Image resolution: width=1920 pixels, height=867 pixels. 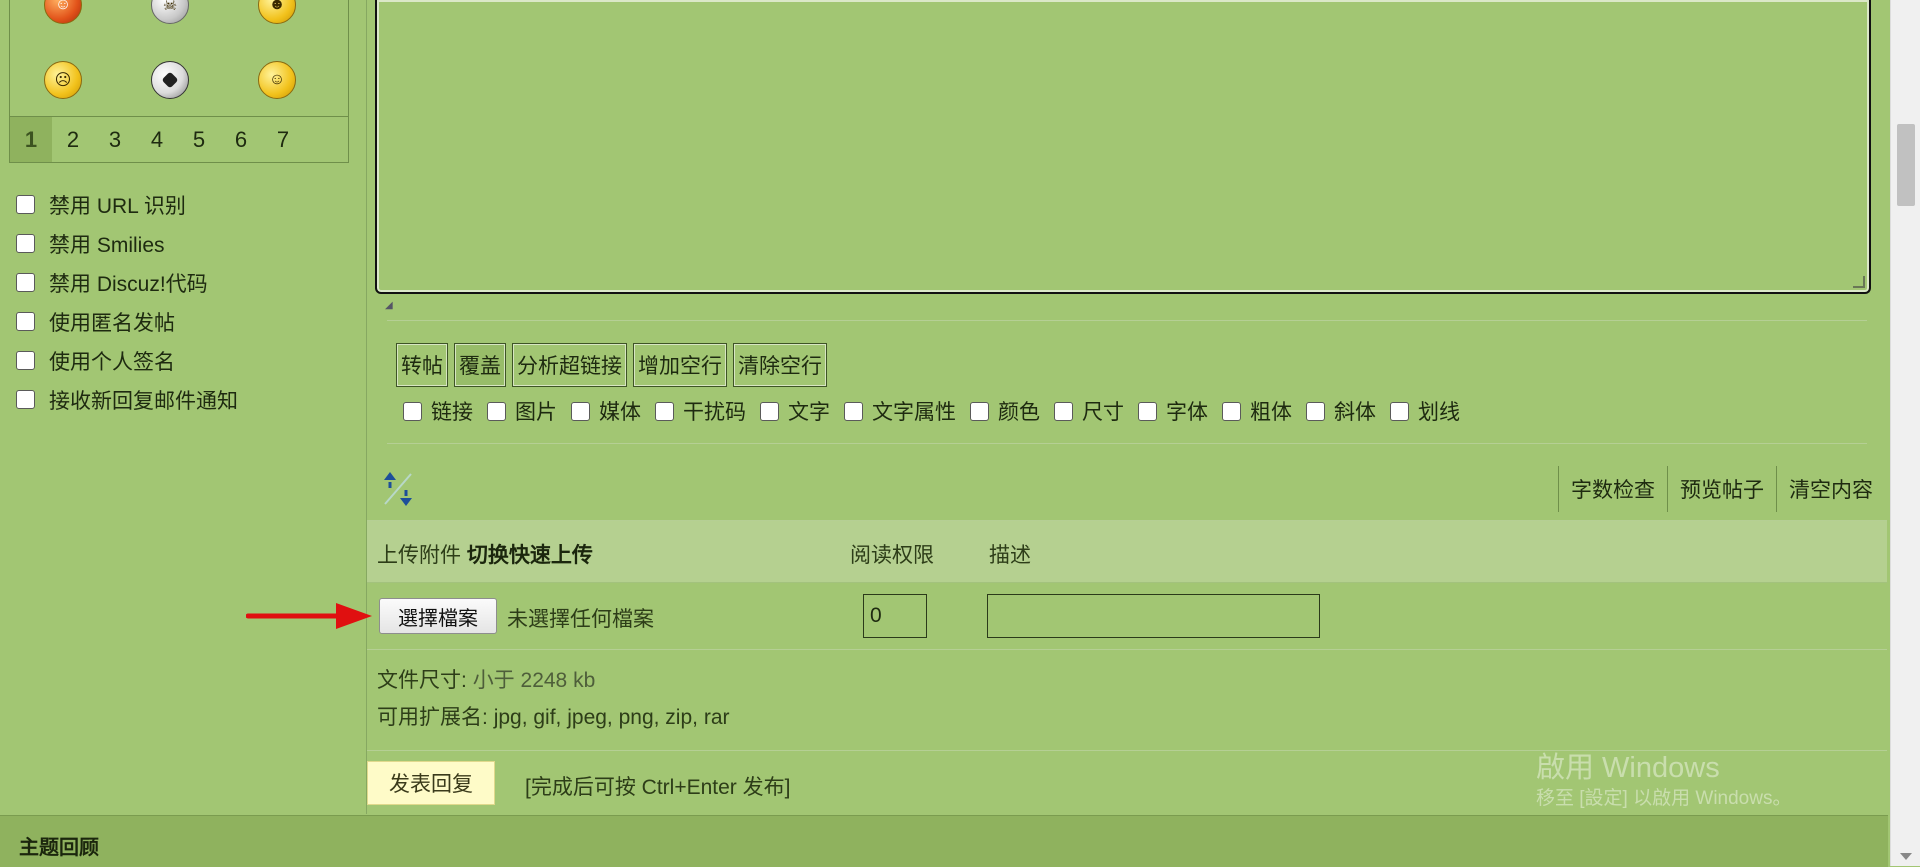 What do you see at coordinates (277, 12) in the screenshot?
I see `cool-smiley-icon: ☻` at bounding box center [277, 12].